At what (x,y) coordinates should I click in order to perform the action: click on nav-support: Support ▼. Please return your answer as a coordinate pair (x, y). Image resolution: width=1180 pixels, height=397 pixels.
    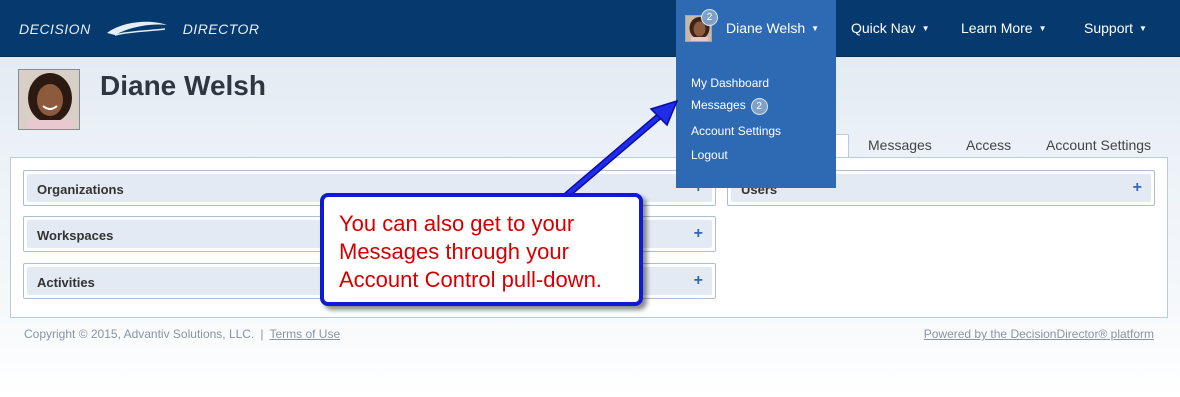
    Looking at the image, I should click on (1115, 28).